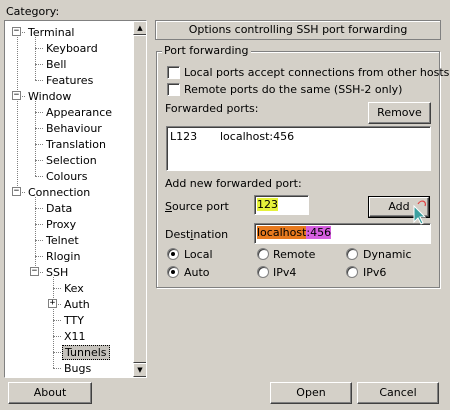 This screenshot has width=450, height=410. Describe the element at coordinates (293, 89) in the screenshot. I see `remote-same-label: Remote ports do the same (SSH-2 only)` at that location.